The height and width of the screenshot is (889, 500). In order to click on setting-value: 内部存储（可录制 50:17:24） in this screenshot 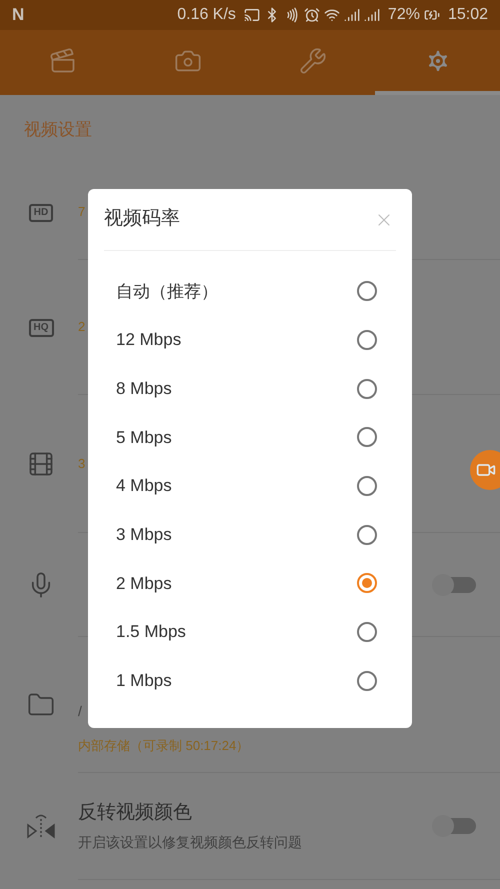, I will do `click(164, 746)`.